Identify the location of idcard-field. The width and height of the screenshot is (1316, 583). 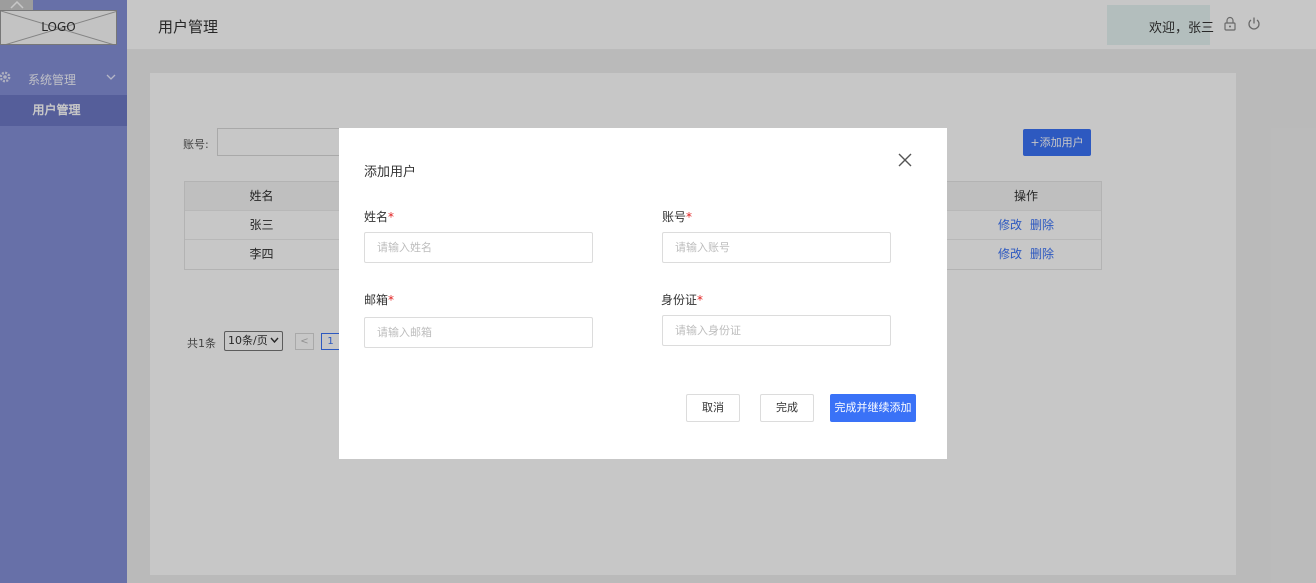
(776, 330).